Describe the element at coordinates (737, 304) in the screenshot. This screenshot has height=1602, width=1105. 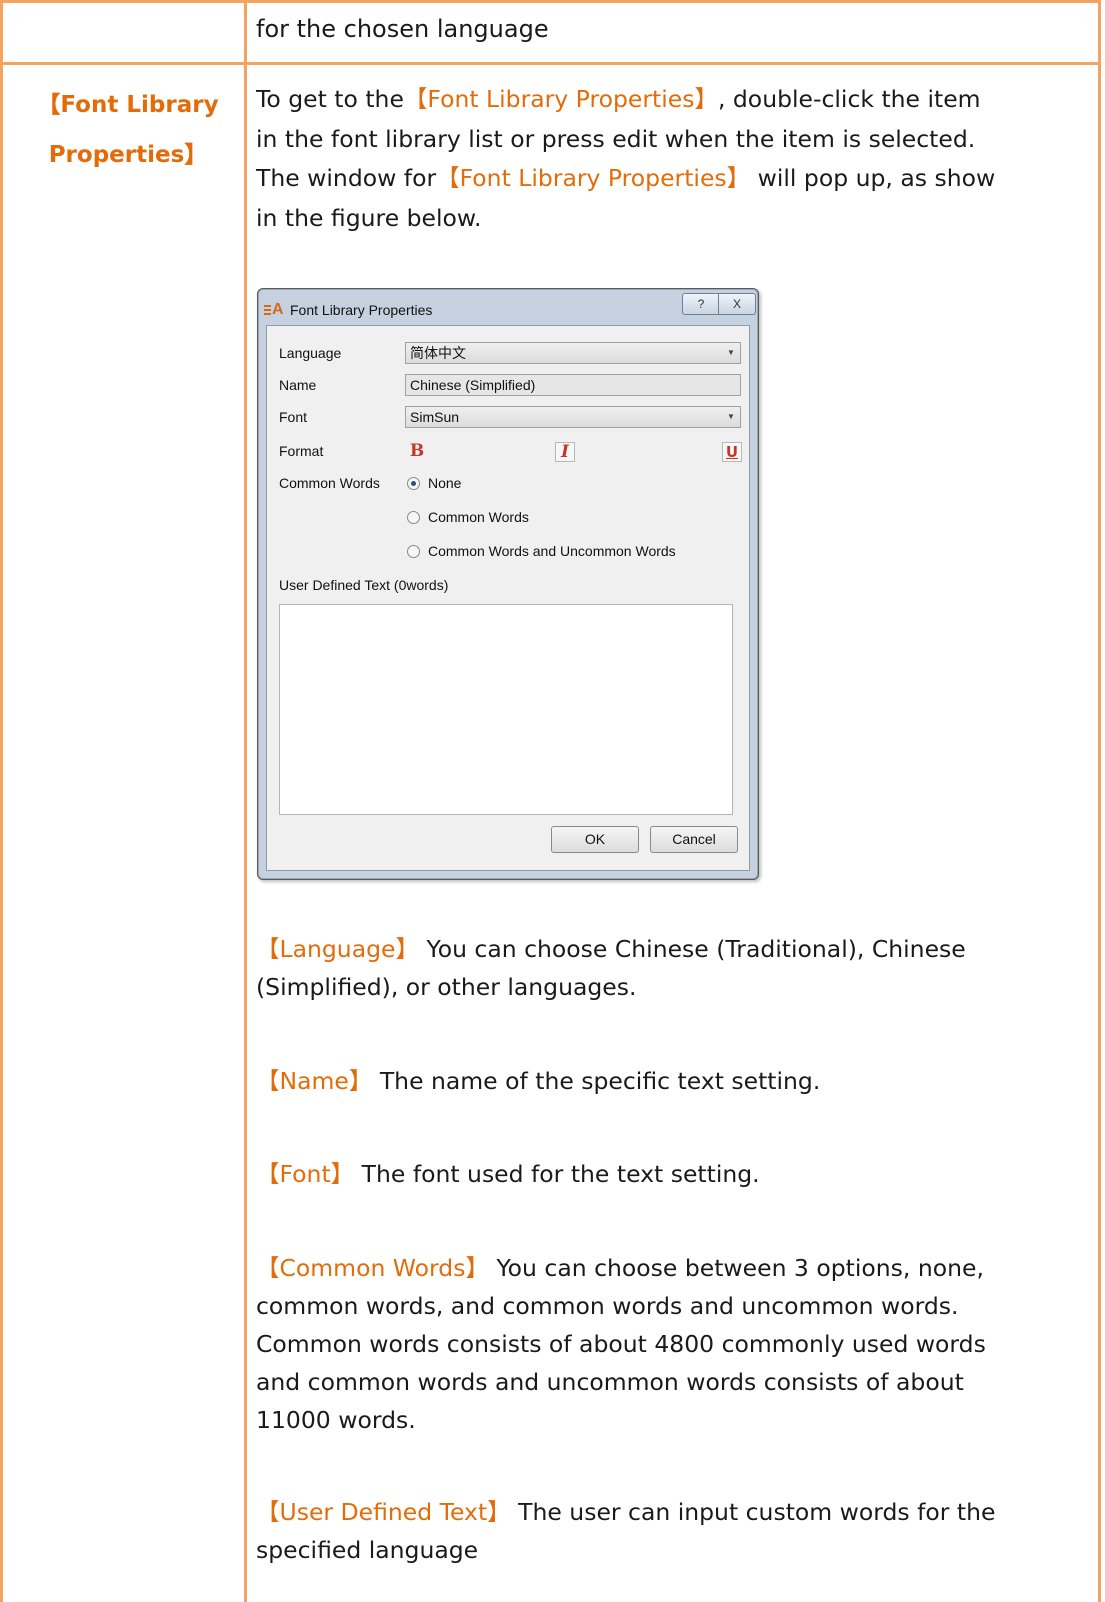
I see `close-button: X` at that location.